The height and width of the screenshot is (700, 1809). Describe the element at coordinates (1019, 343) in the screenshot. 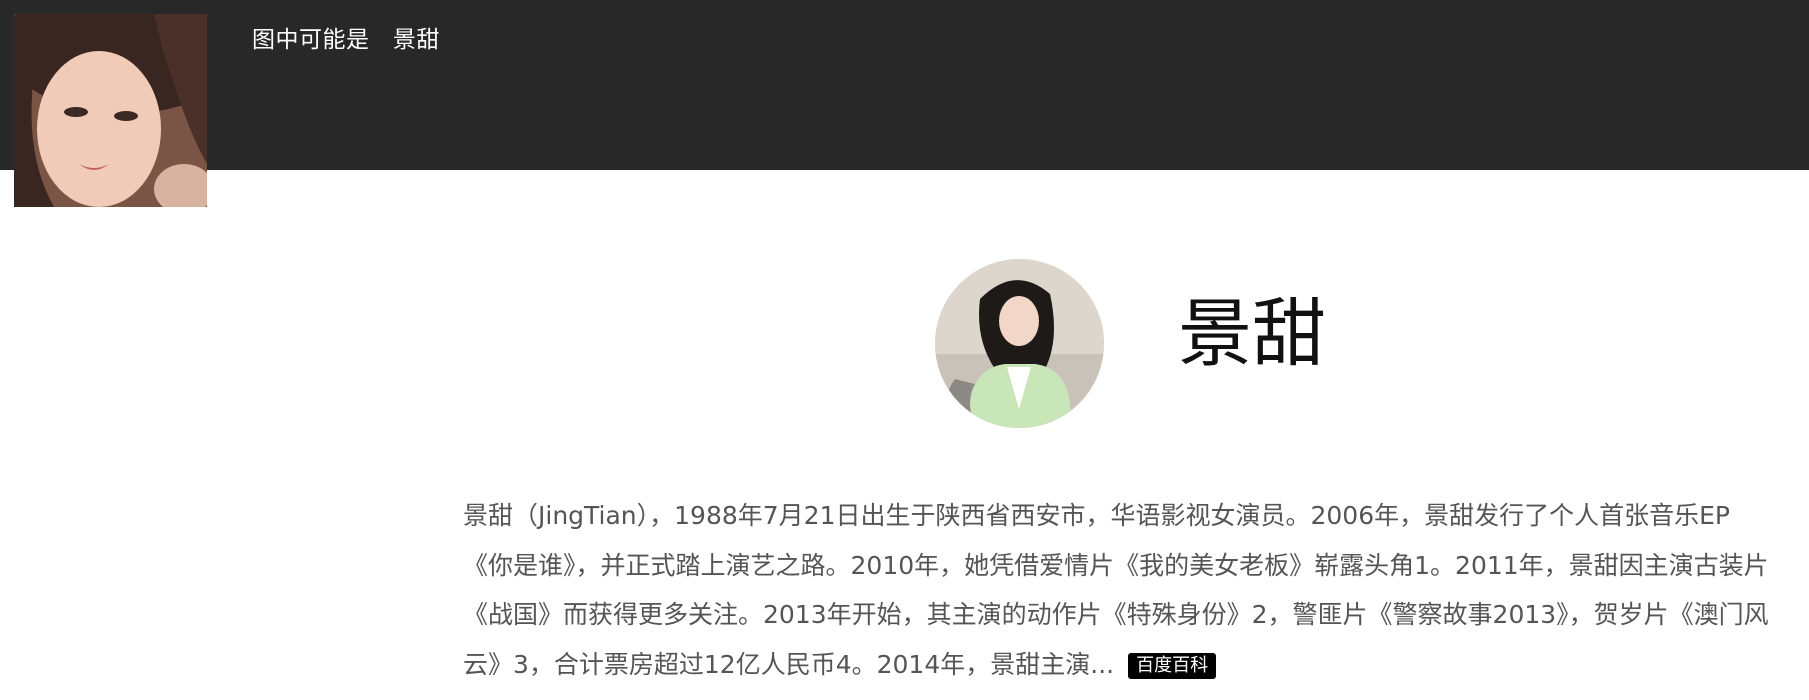

I see `avatar` at that location.